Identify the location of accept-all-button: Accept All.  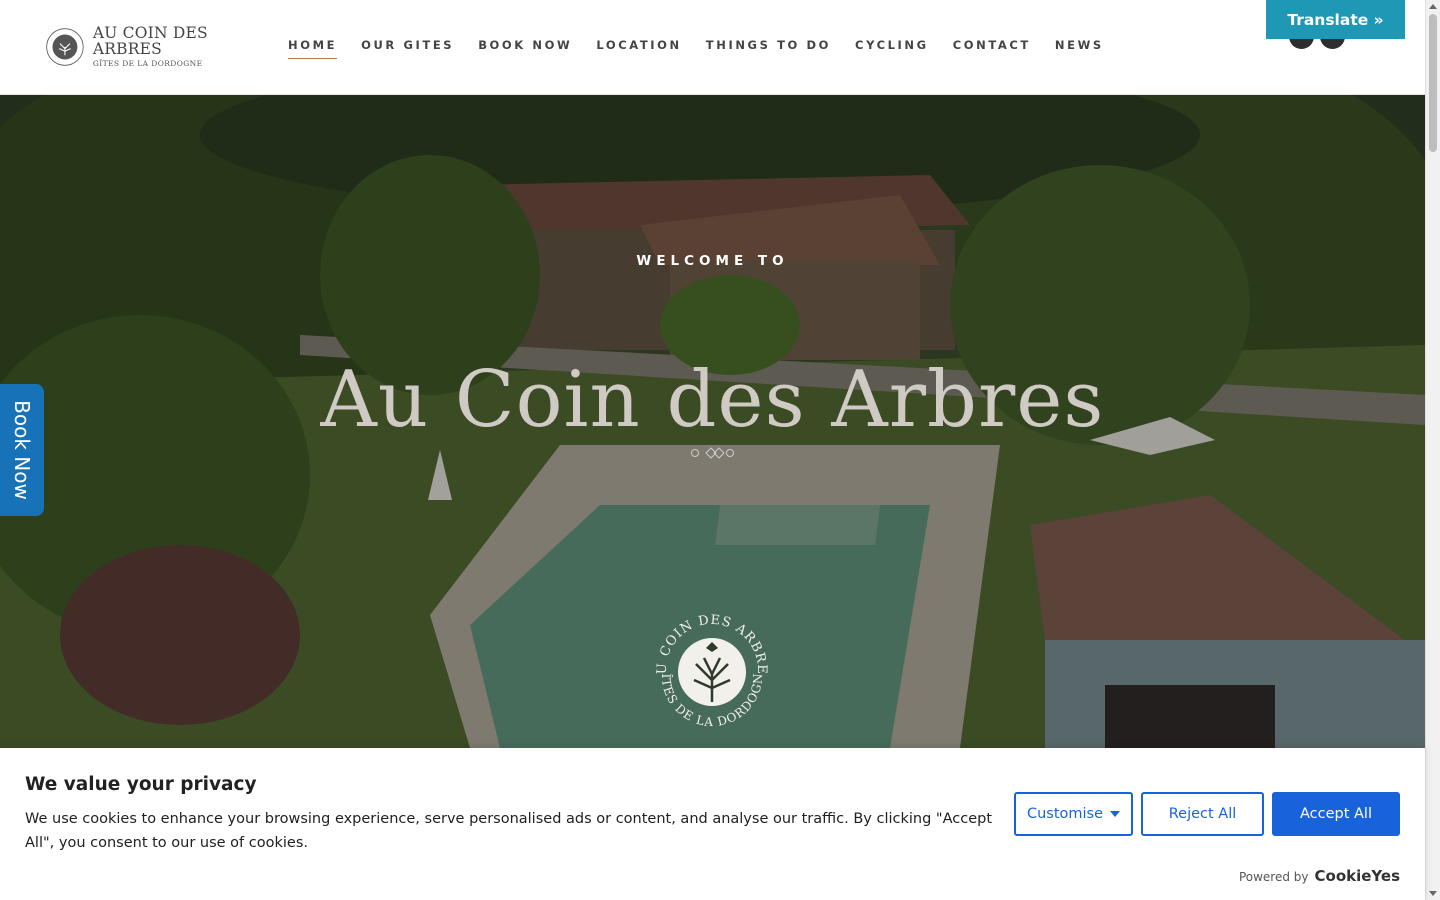
(1336, 814).